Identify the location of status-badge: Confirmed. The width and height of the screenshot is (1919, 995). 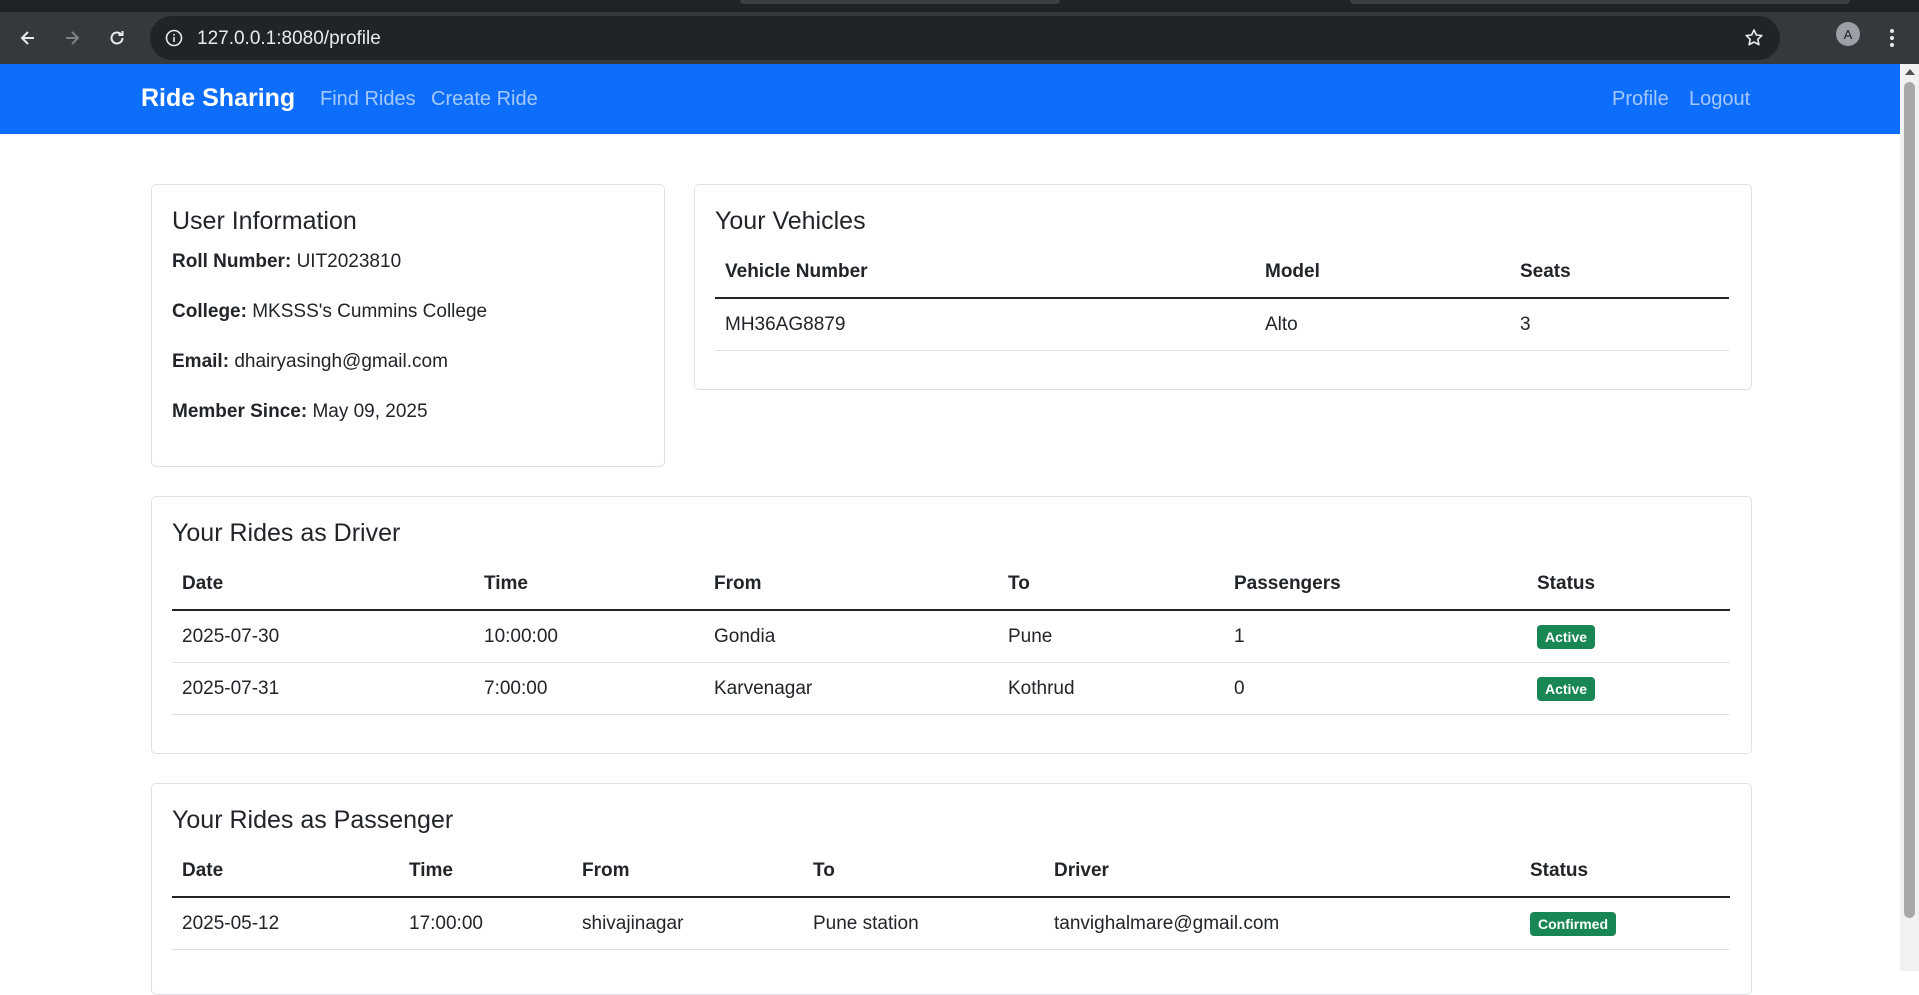
(1573, 923).